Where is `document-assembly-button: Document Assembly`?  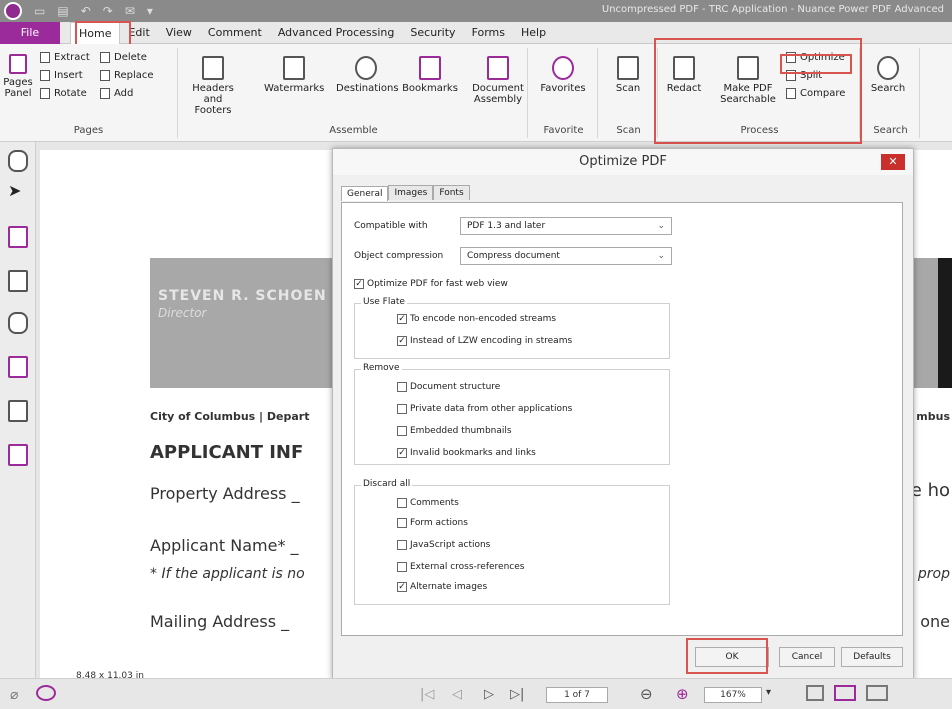 document-assembly-button: Document Assembly is located at coordinates (498, 80).